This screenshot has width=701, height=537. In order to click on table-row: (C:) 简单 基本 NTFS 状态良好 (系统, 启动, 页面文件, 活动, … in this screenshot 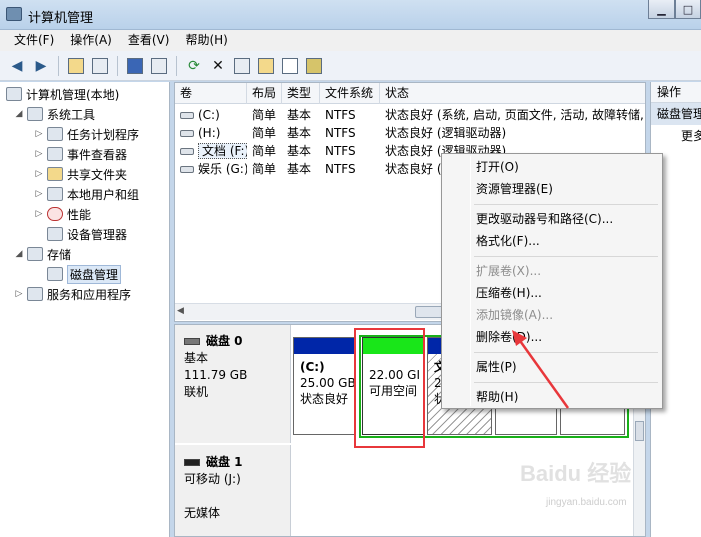, I will do `click(410, 115)`.